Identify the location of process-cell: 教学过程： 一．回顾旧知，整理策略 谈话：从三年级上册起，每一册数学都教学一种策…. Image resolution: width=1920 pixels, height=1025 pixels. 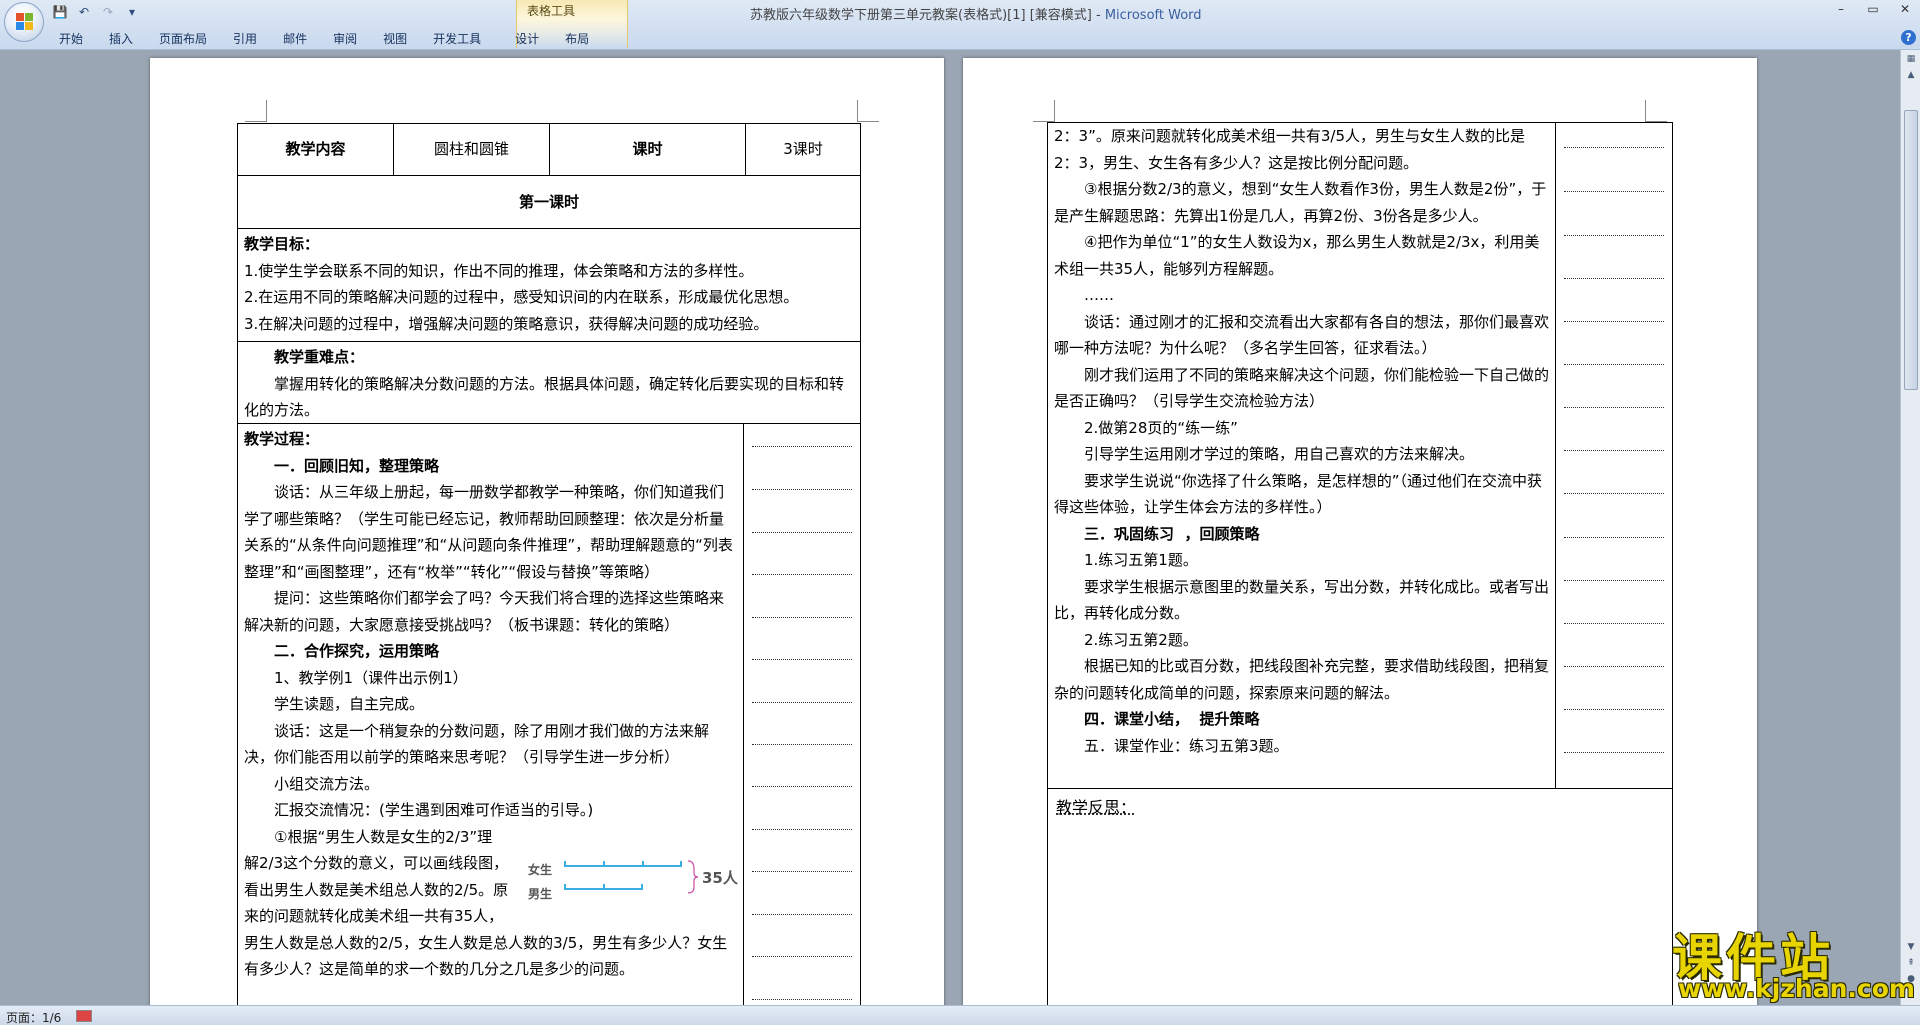
(490, 714).